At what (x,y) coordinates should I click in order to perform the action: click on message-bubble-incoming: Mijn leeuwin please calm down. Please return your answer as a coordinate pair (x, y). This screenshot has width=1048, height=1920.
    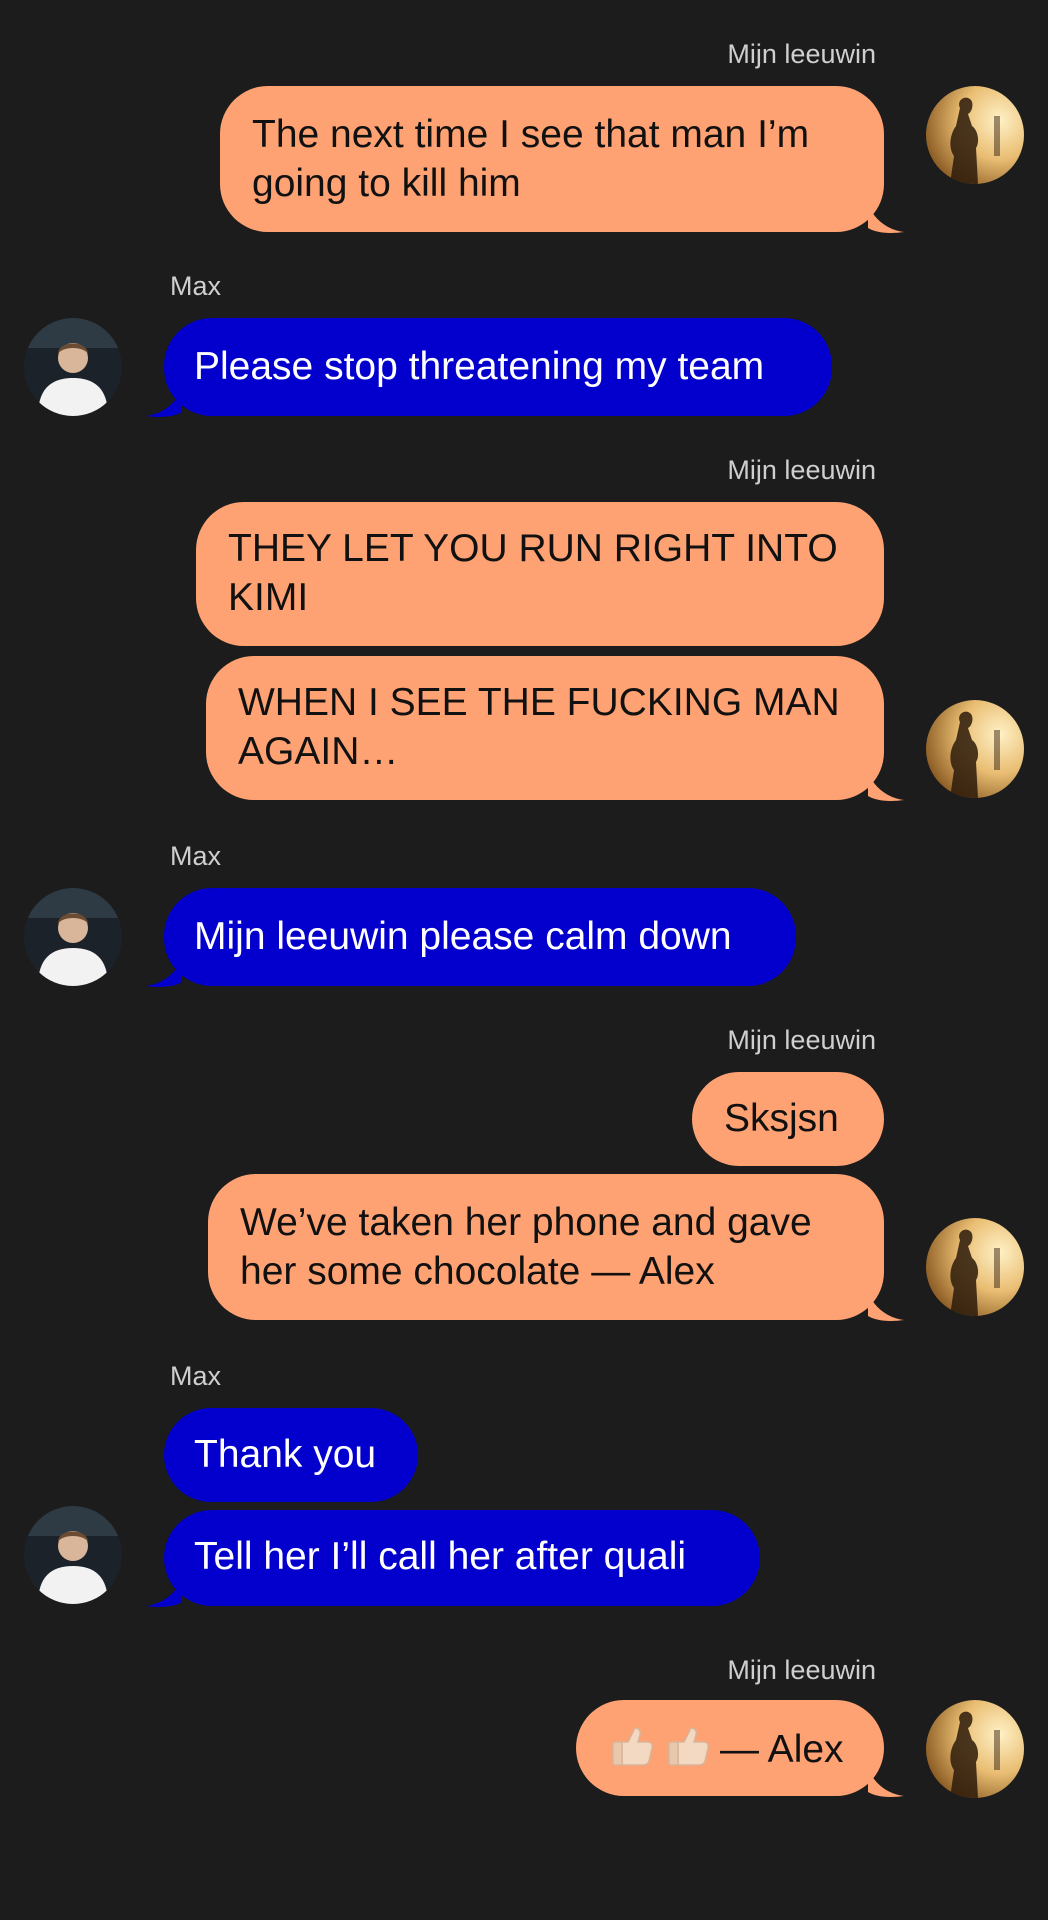
    Looking at the image, I should click on (480, 937).